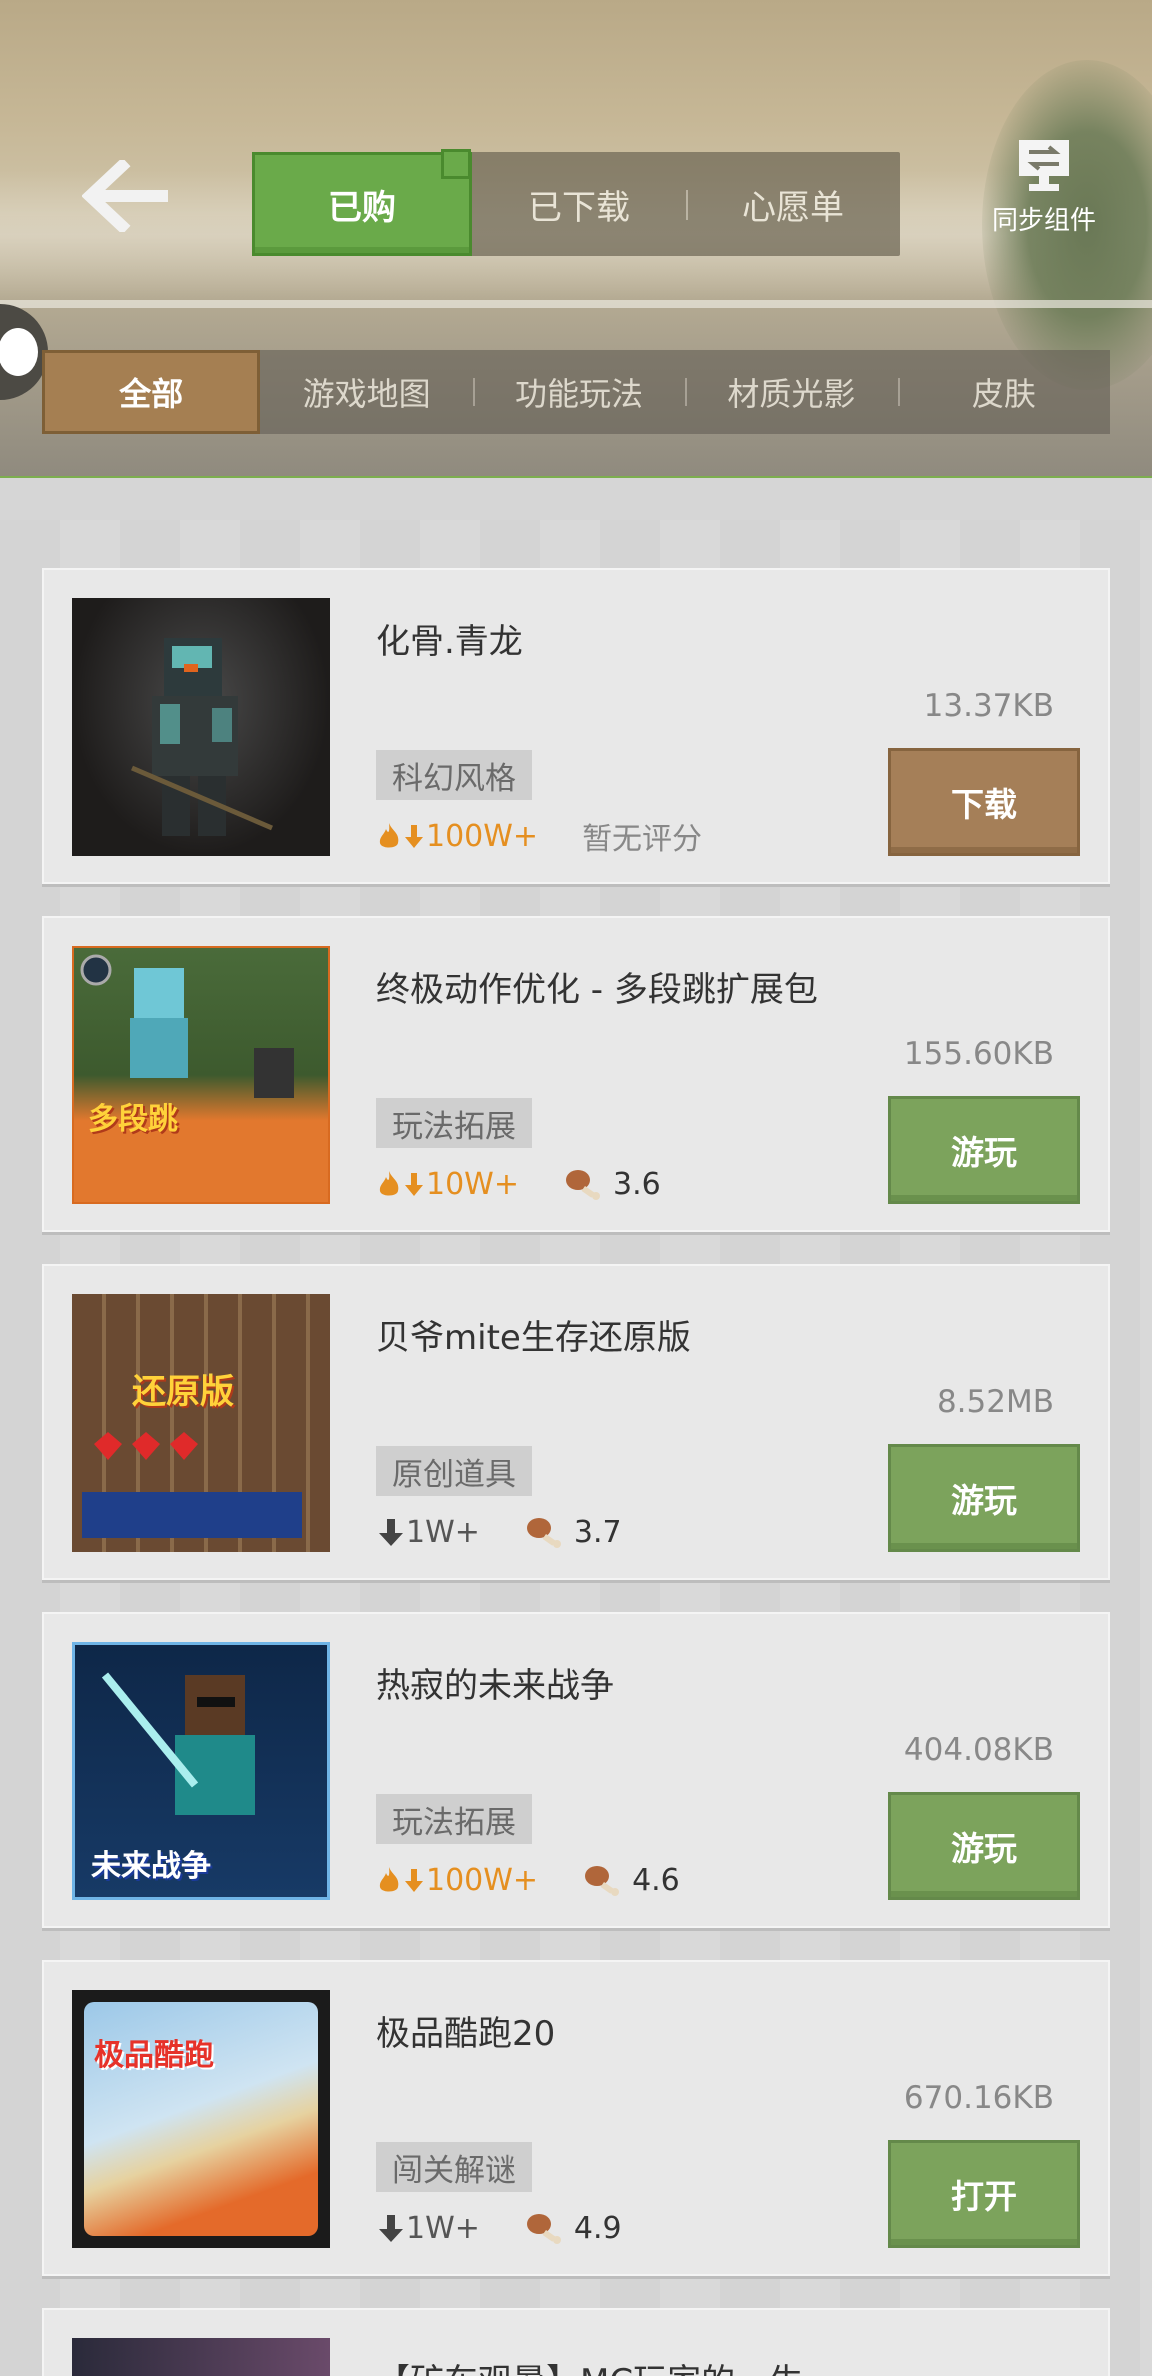 This screenshot has height=2376, width=1152. Describe the element at coordinates (576, 1422) in the screenshot. I see `list-item: 还原版 贝爷mite生存还原版 8.52MB 原创道具 1W+ 3.7 游玩` at that location.